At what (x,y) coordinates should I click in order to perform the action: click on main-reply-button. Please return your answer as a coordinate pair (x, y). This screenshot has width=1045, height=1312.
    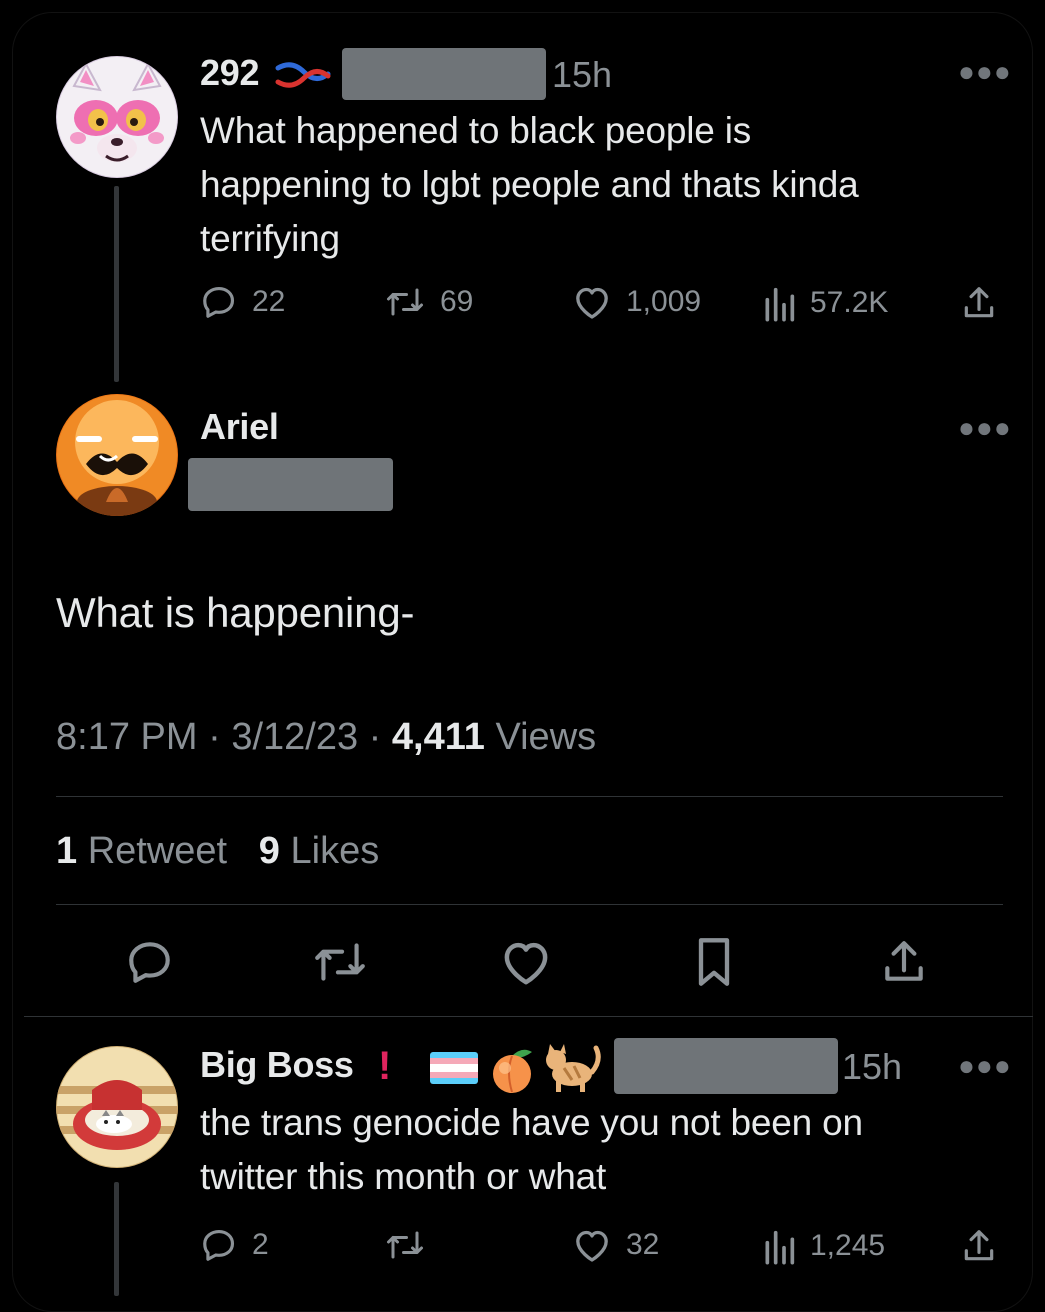
    Looking at the image, I should click on (150, 962).